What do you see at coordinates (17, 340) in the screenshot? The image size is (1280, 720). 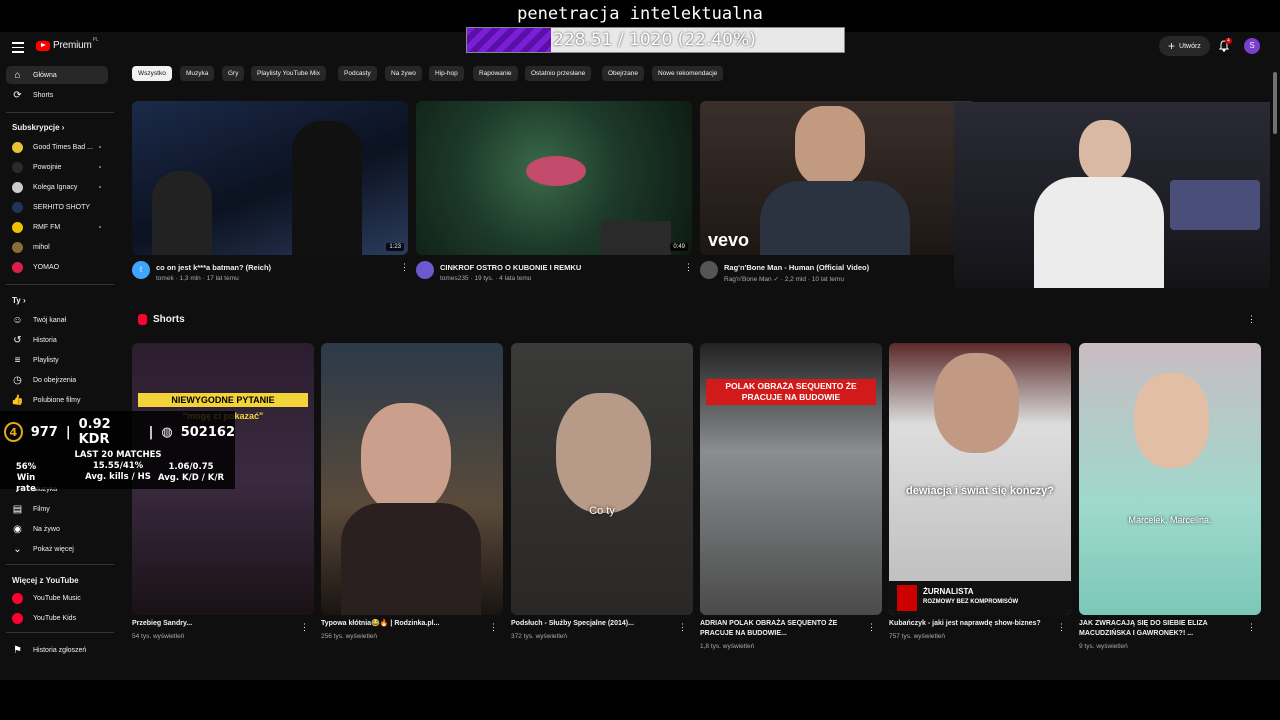 I see `history-icon: ↺` at bounding box center [17, 340].